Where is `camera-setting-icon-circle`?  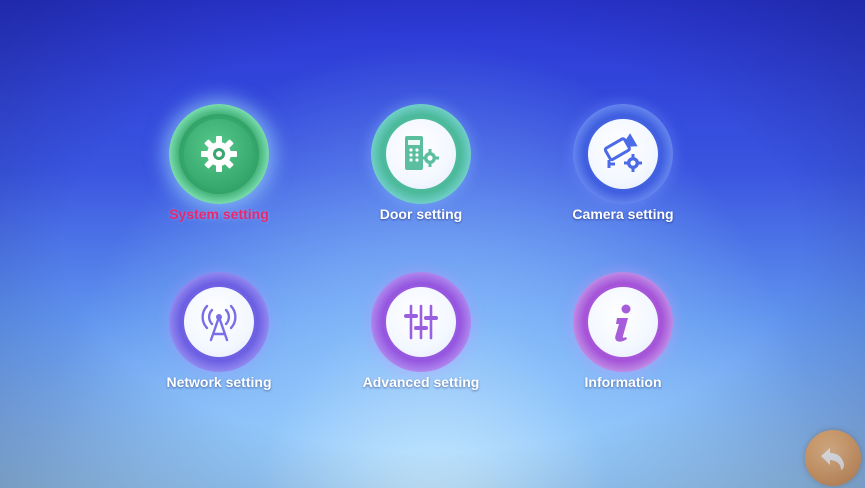 camera-setting-icon-circle is located at coordinates (623, 154).